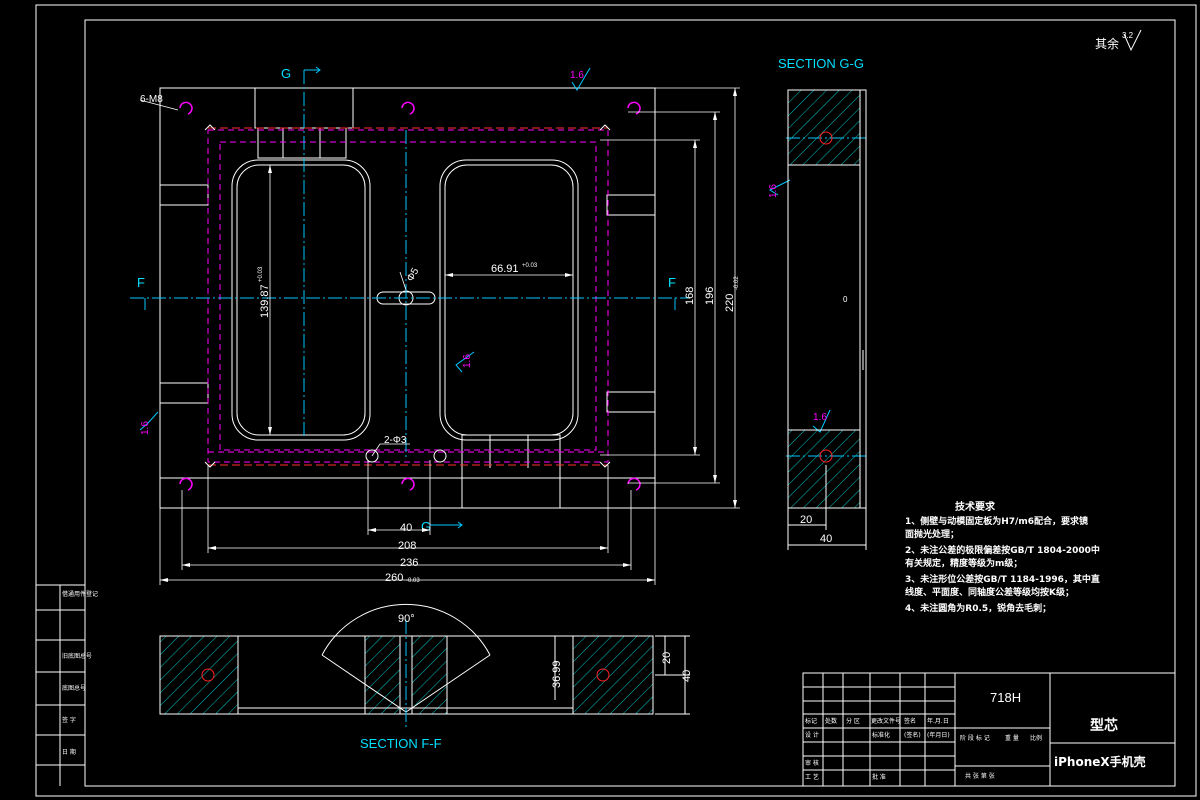 This screenshot has height=800, width=1200. Describe the element at coordinates (80, 673) in the screenshot. I see `left-strip-labels: 借通用件登记 旧底图总号 底图总号 签 字 日 期` at that location.